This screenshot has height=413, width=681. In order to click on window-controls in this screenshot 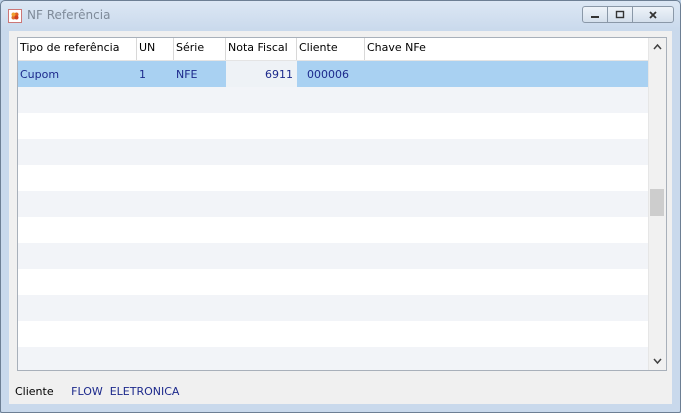, I will do `click(628, 14)`.